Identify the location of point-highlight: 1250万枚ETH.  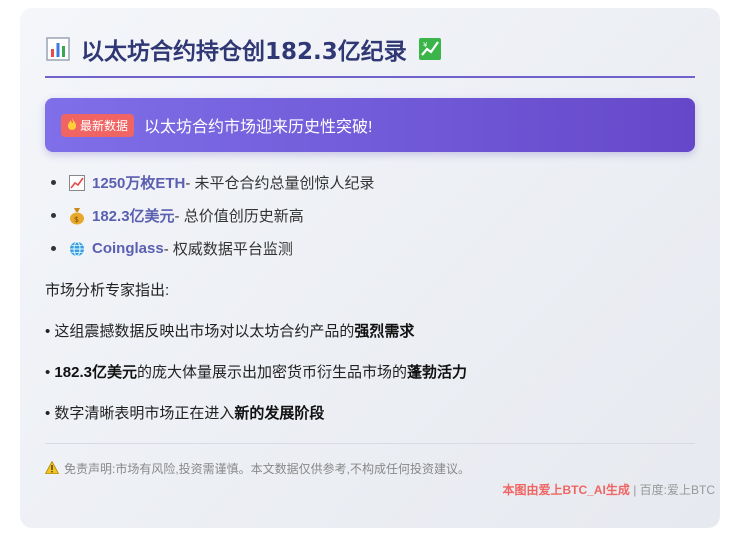
(139, 183).